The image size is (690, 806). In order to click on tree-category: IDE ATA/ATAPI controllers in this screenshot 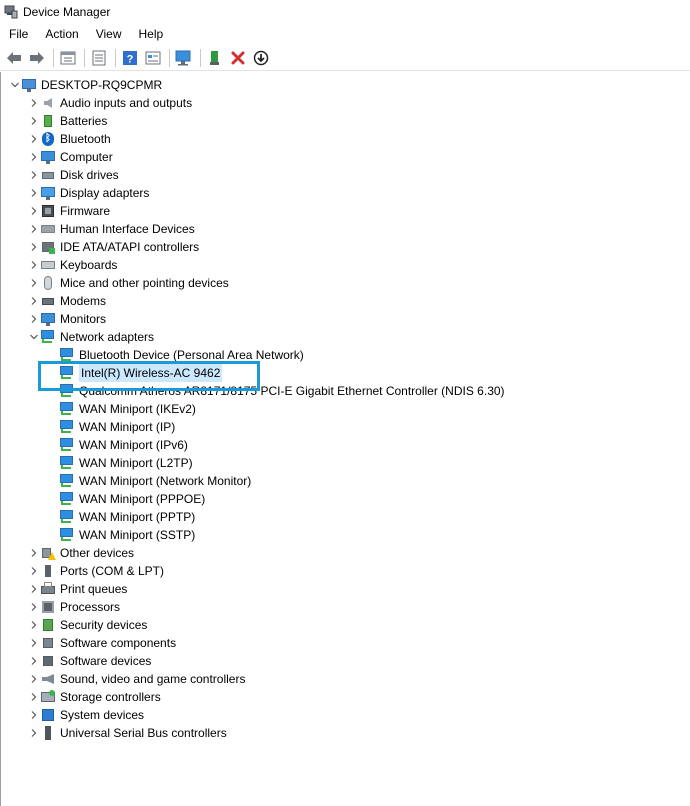, I will do `click(113, 247)`.